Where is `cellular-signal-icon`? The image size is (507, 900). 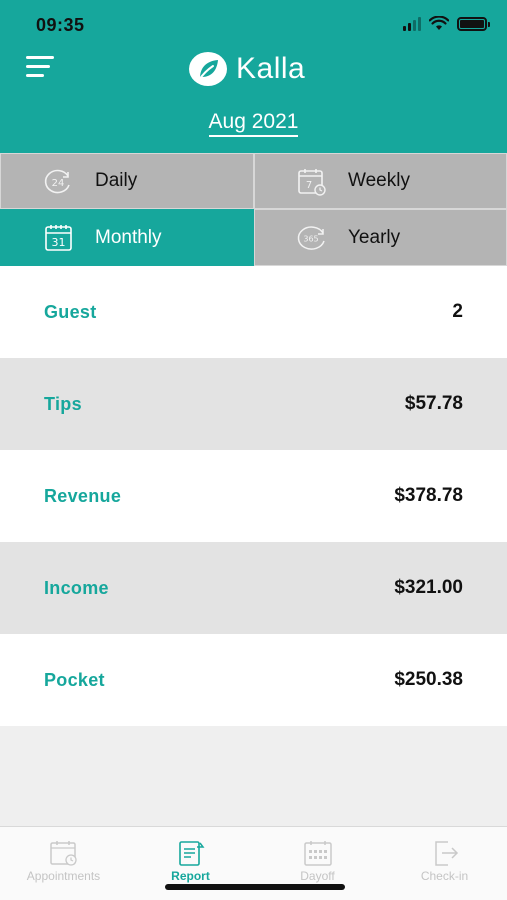 cellular-signal-icon is located at coordinates (412, 23).